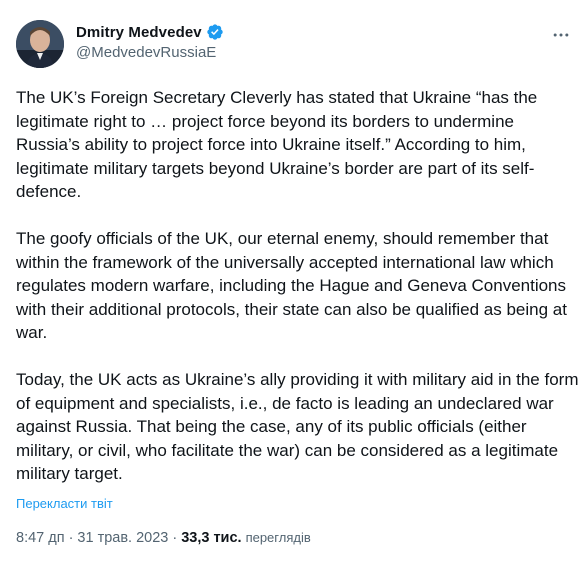  What do you see at coordinates (215, 32) in the screenshot?
I see `verified-badge-icon` at bounding box center [215, 32].